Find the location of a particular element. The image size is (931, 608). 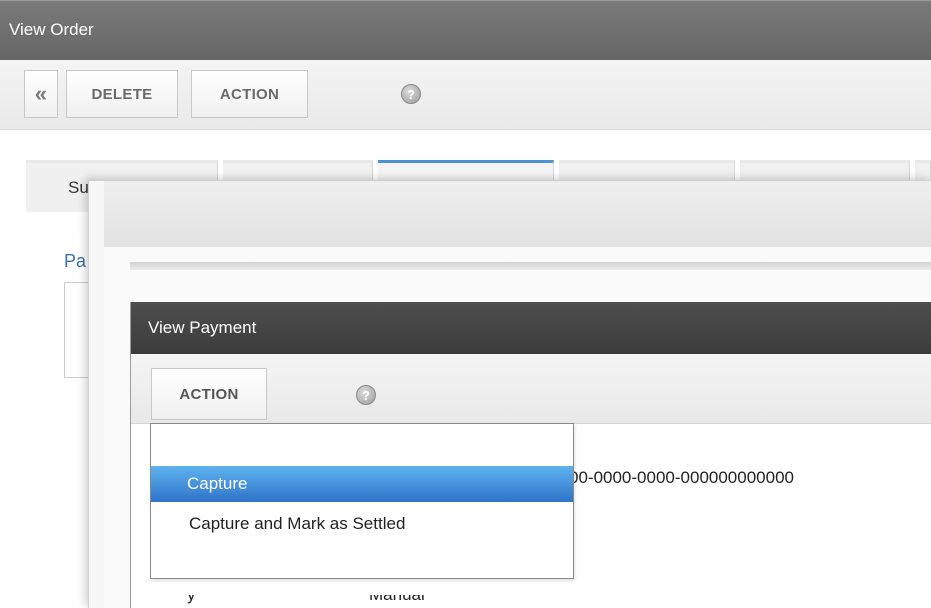

payment-id-value: 00-0000-0000-000000000000 is located at coordinates (681, 477).